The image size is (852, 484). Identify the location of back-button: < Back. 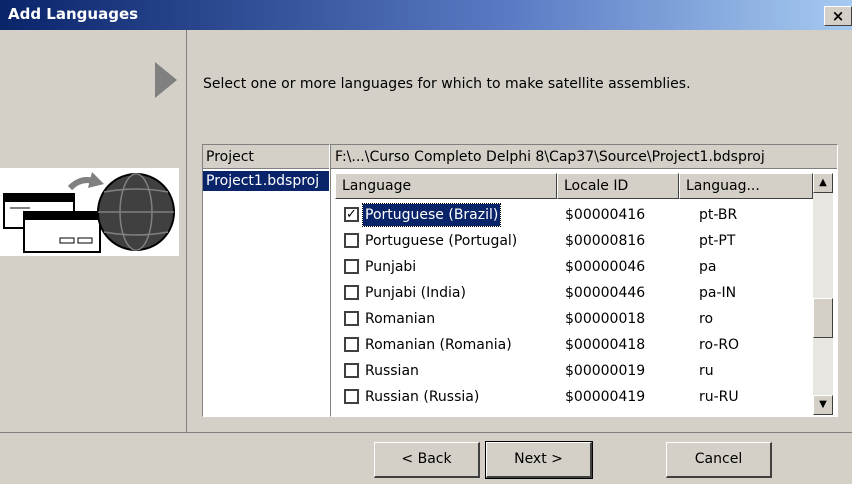
(427, 460).